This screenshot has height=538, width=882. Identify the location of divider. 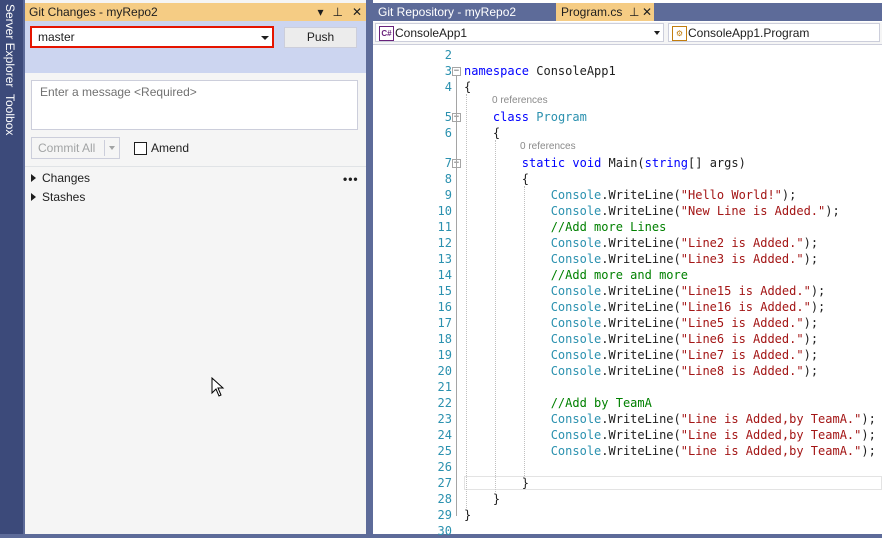
(195, 166).